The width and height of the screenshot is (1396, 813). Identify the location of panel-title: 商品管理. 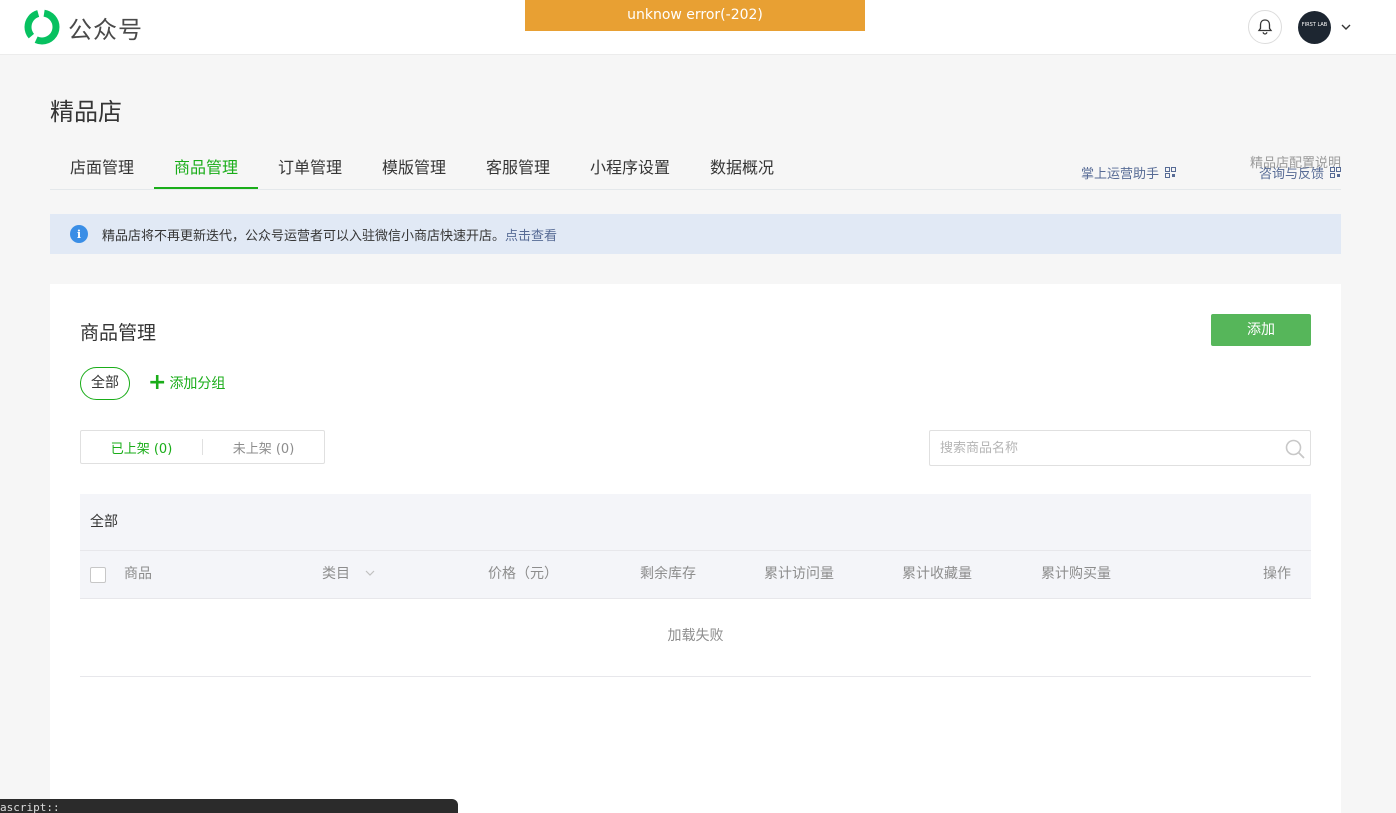
(118, 333).